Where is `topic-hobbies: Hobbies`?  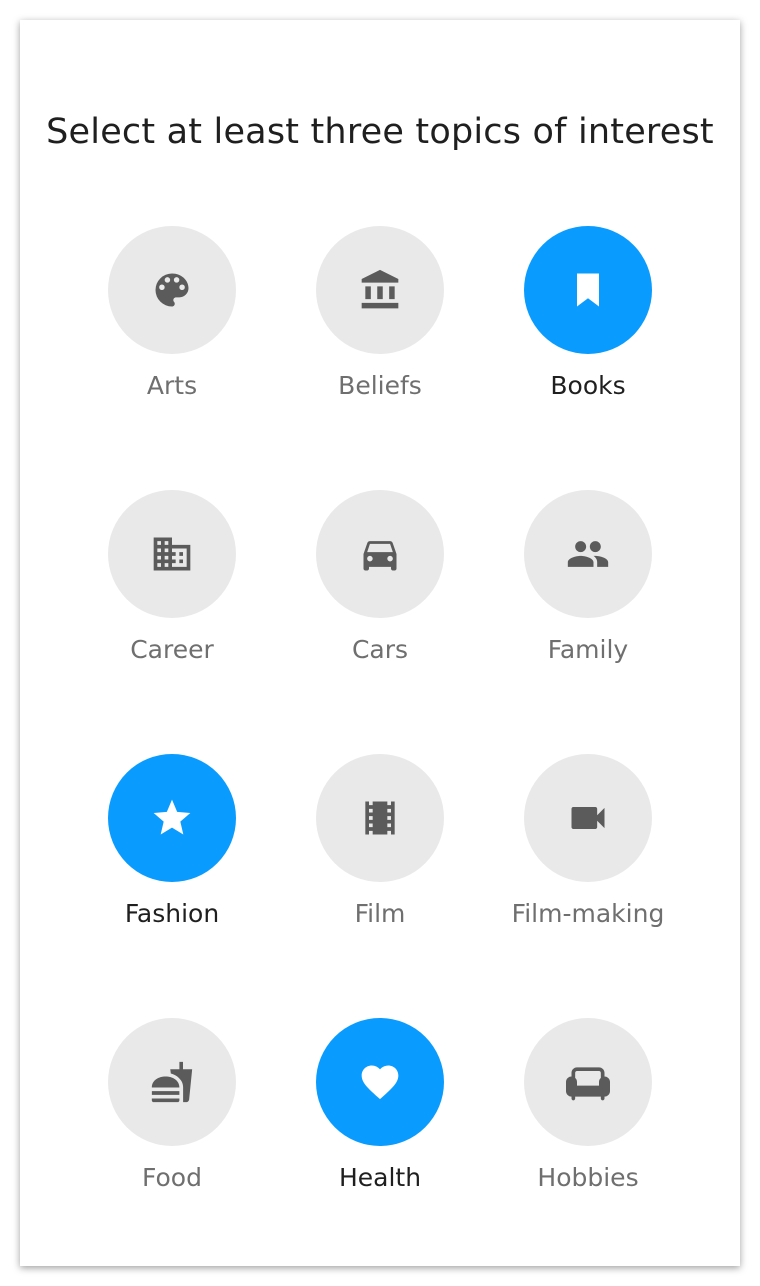 topic-hobbies: Hobbies is located at coordinates (588, 1118).